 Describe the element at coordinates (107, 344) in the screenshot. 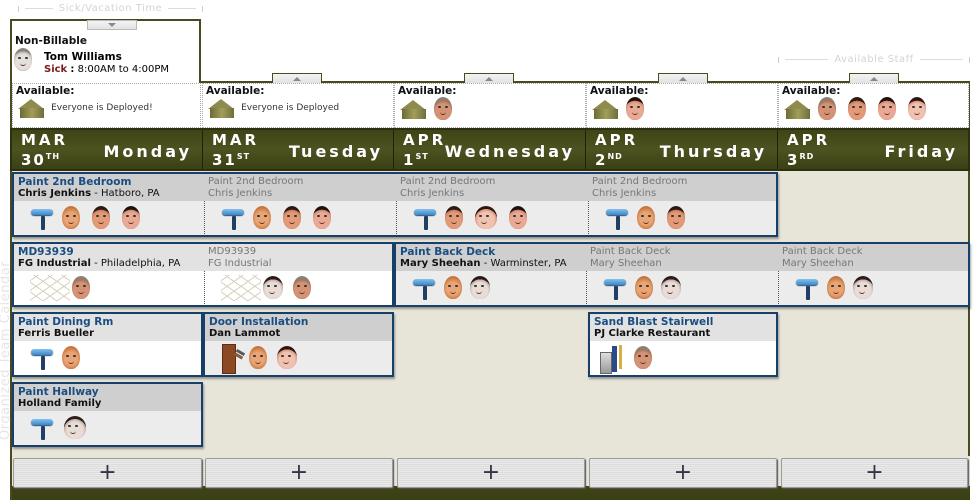

I see `job-card-paint-dining-rm: Paint Dining Rm Ferris Bueller` at that location.